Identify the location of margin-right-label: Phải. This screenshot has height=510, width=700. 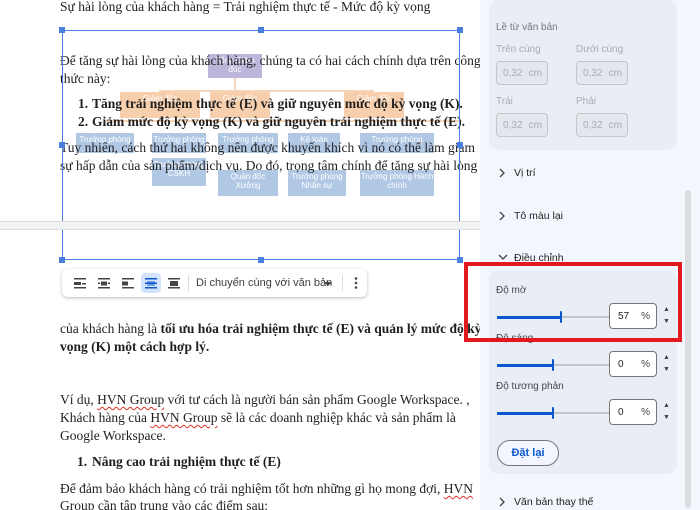
(586, 101).